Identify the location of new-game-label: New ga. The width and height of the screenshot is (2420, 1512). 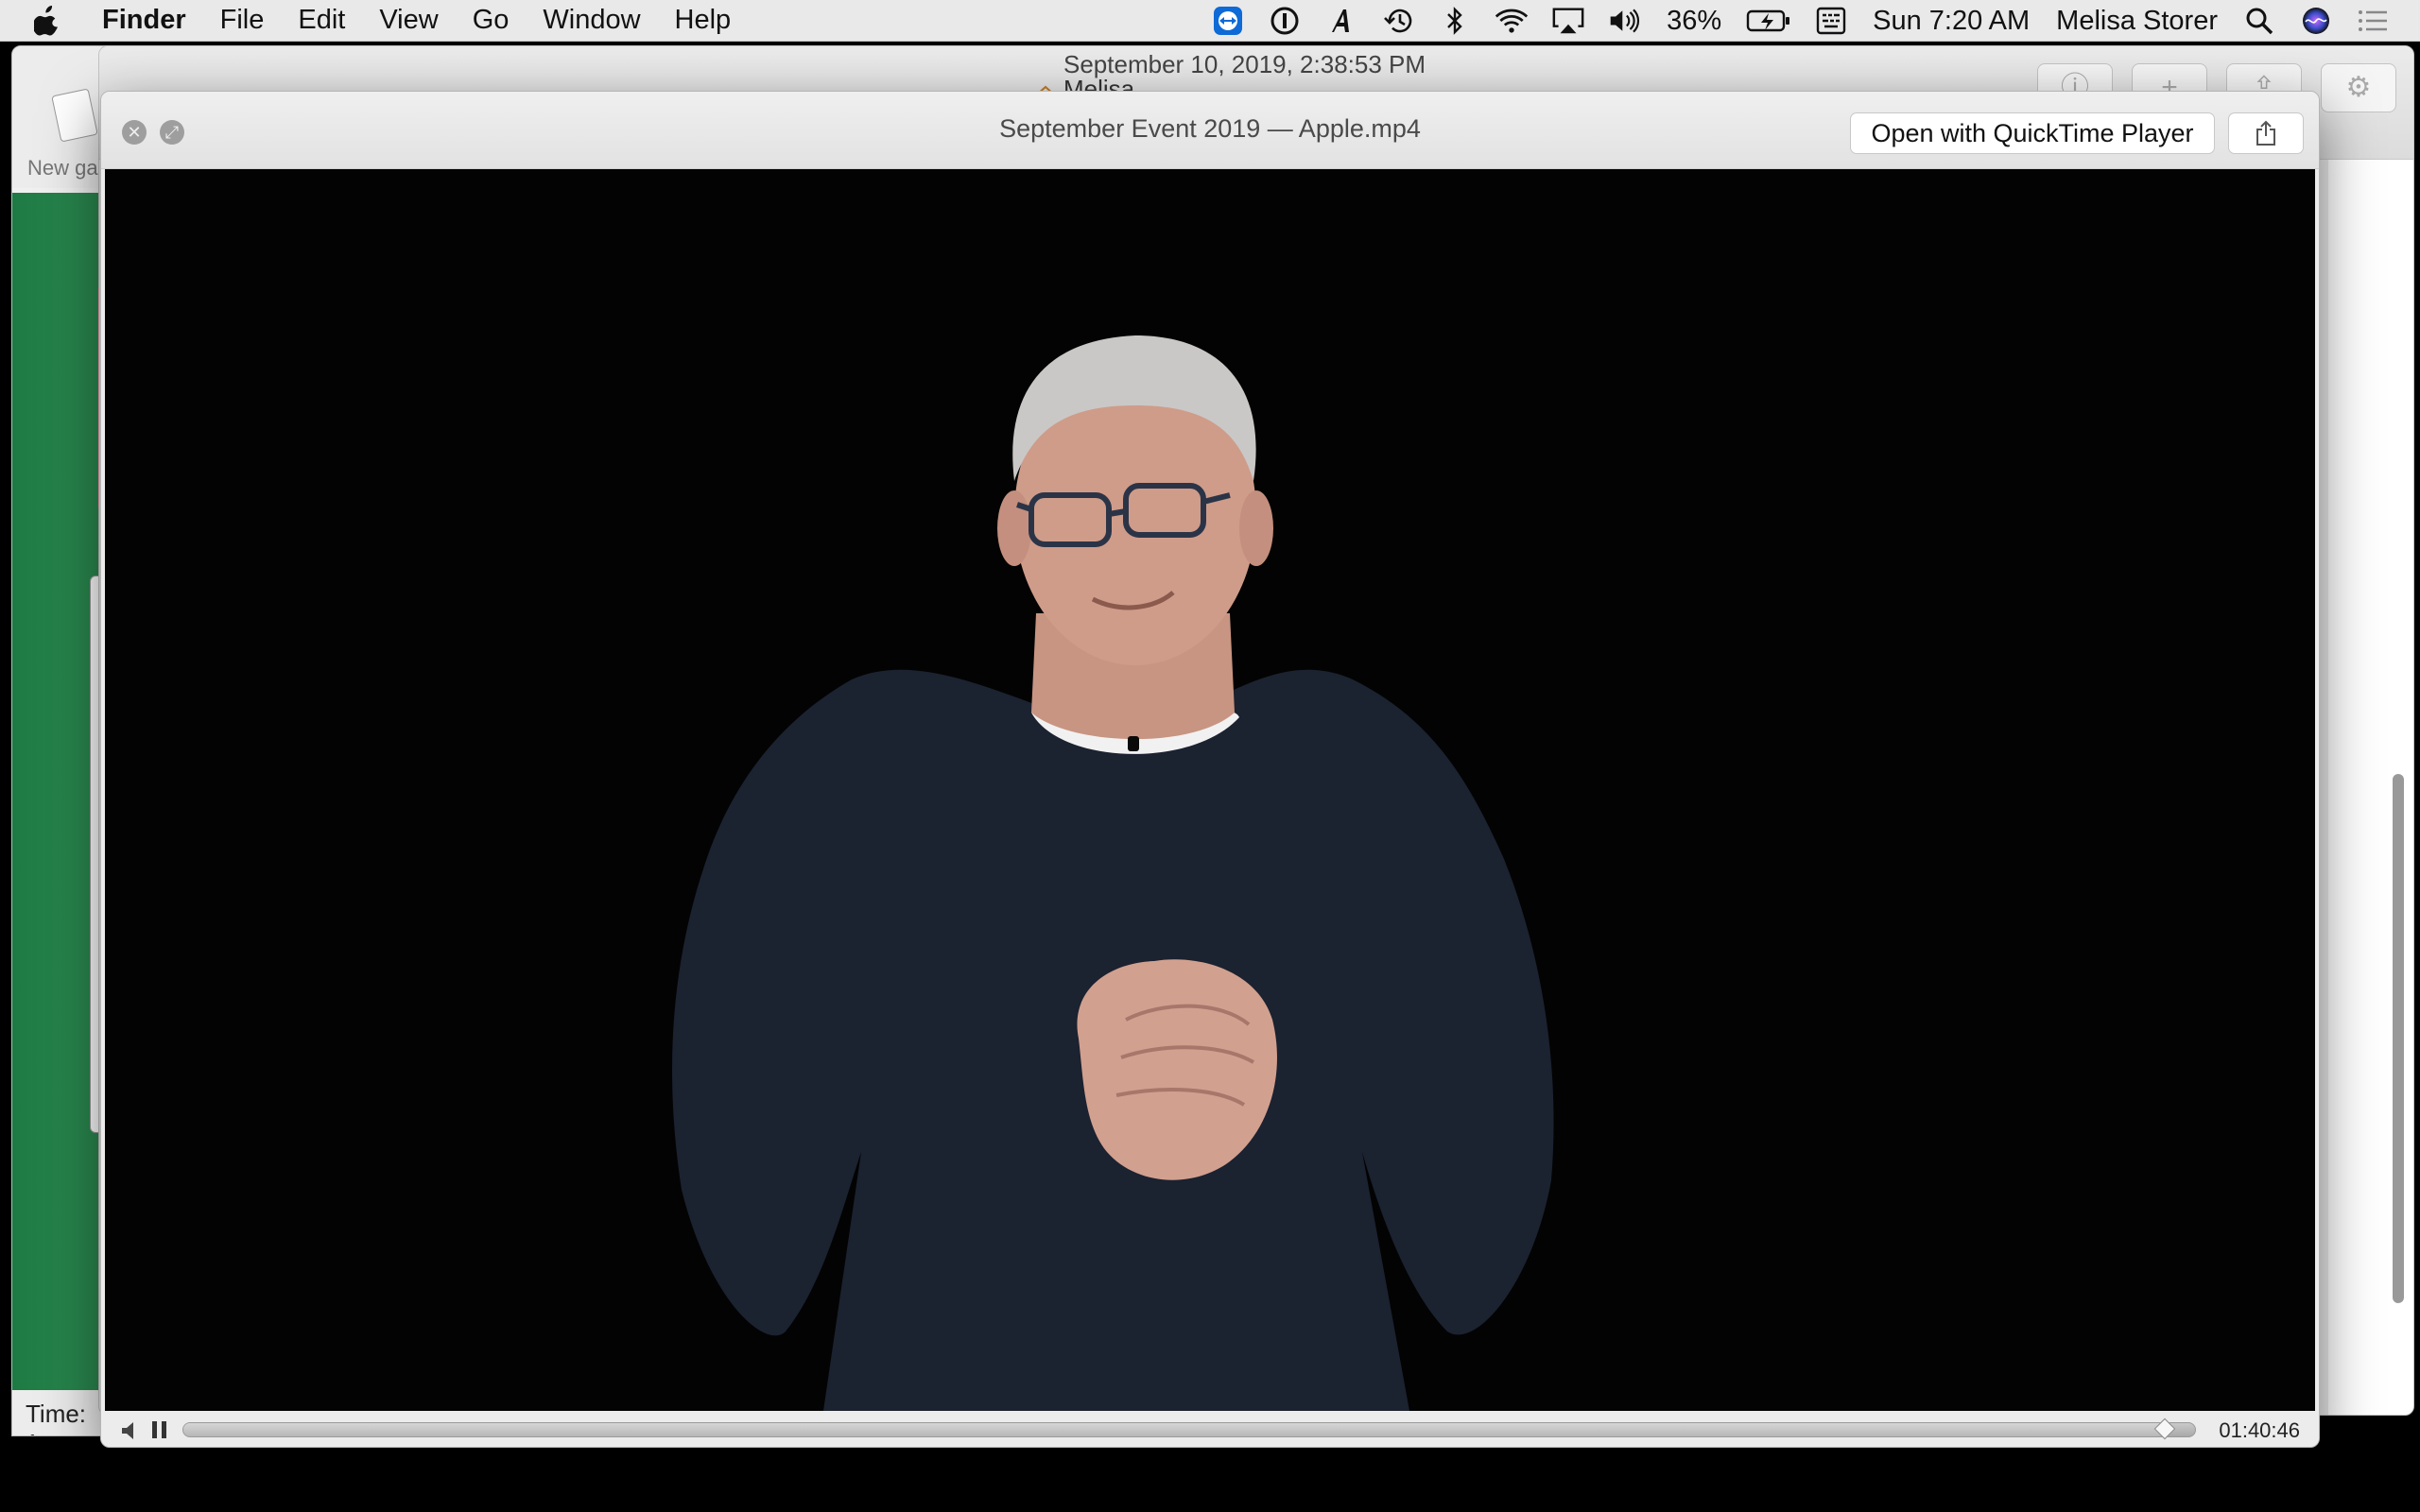
(63, 168).